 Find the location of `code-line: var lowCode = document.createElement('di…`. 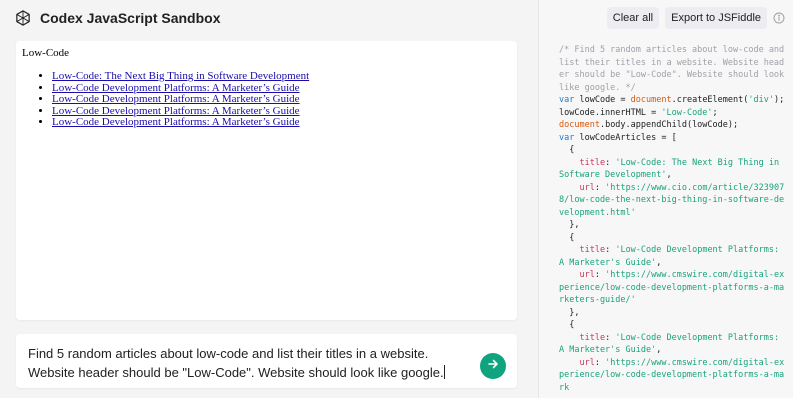

code-line: var lowCode = document.createElement('di… is located at coordinates (674, 100).